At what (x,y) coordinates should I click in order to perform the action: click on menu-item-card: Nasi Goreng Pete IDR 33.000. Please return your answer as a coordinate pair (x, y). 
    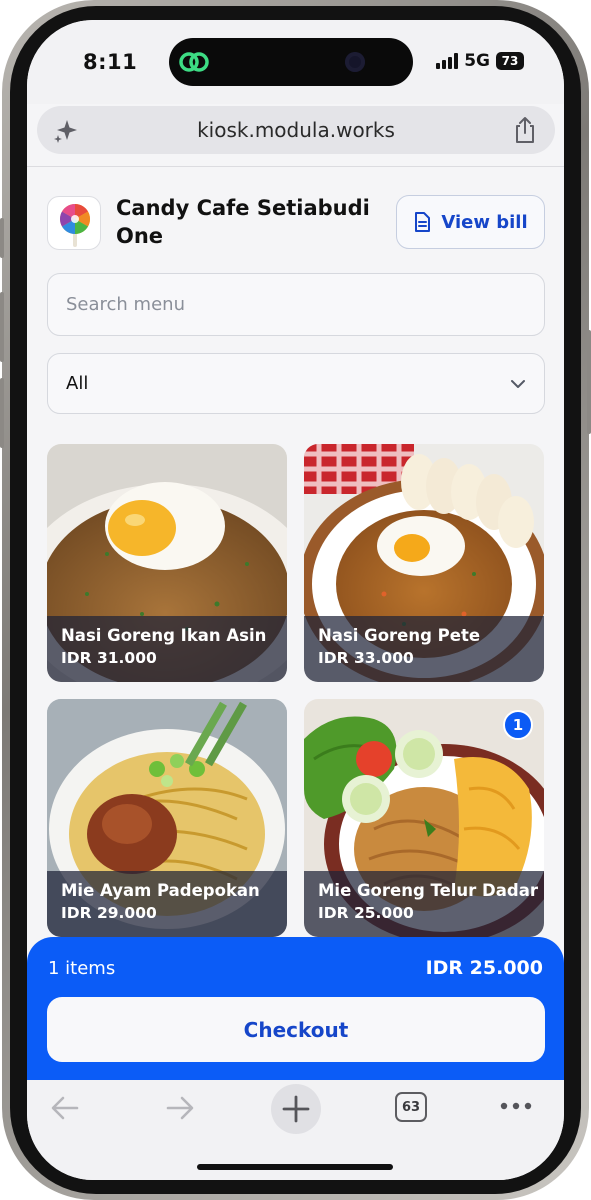
    Looking at the image, I should click on (424, 563).